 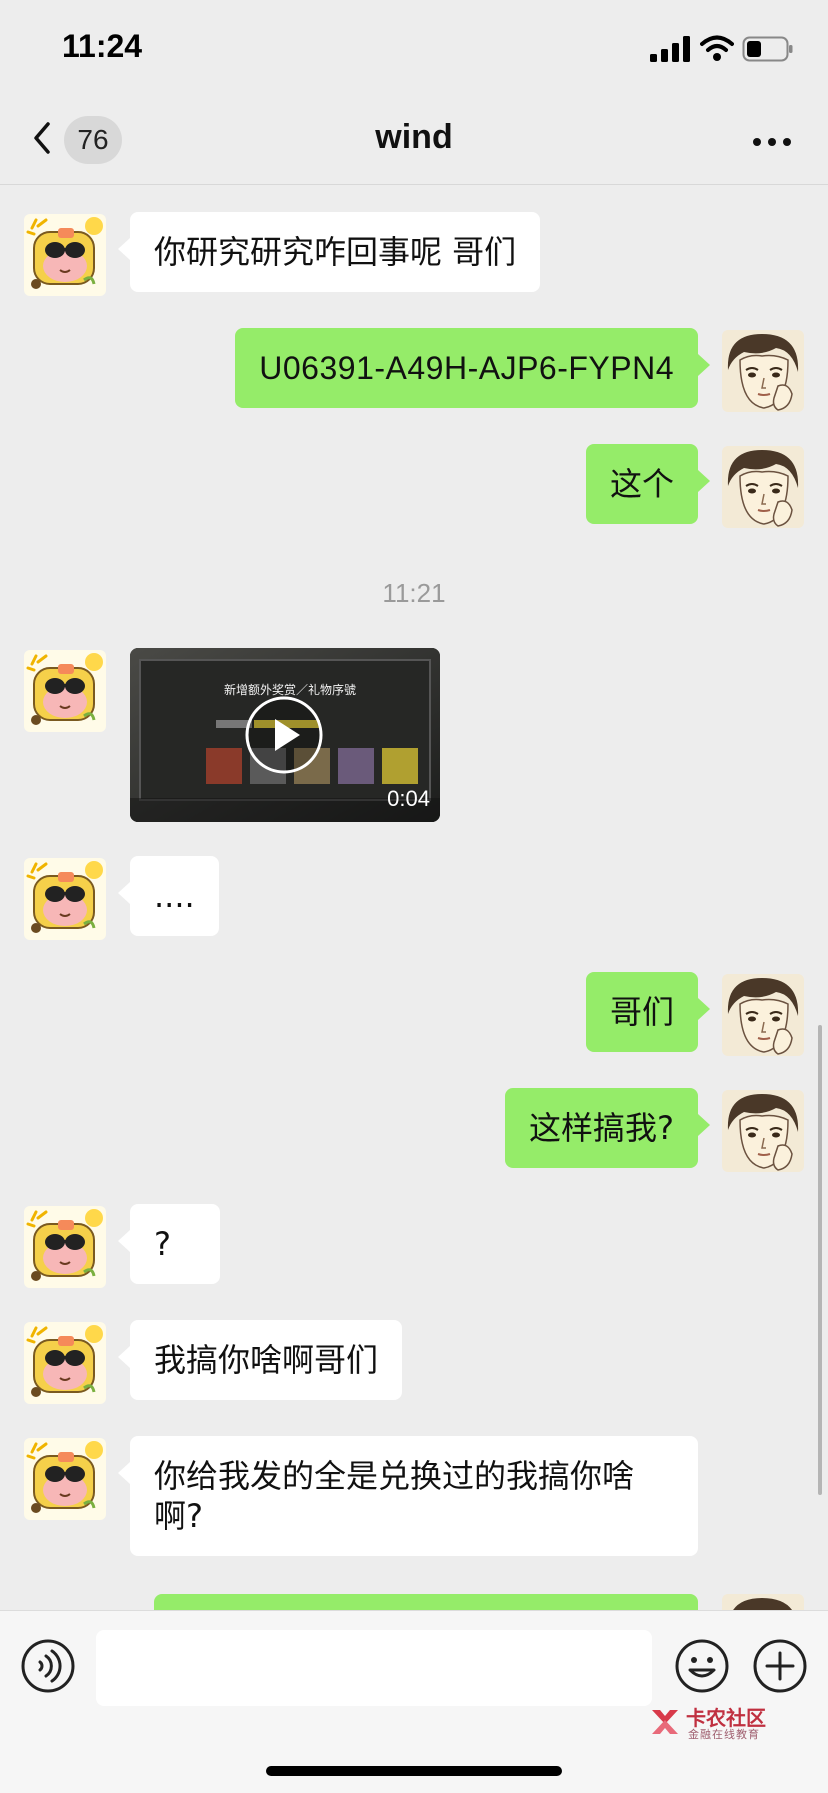 What do you see at coordinates (665, 1722) in the screenshot?
I see `watermark-logo-icon` at bounding box center [665, 1722].